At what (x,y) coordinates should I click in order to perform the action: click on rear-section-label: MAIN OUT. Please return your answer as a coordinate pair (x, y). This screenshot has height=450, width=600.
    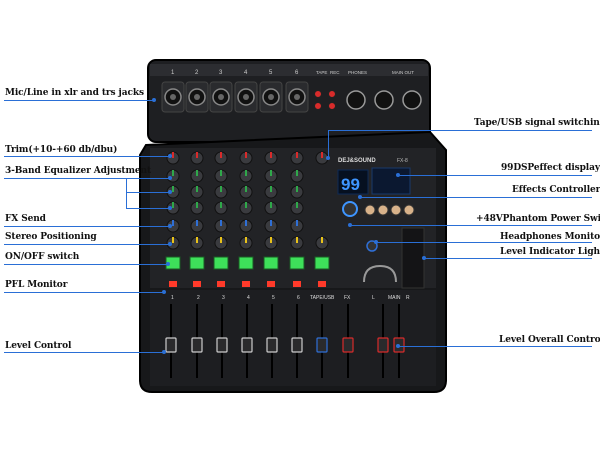
    Looking at the image, I should click on (403, 72).